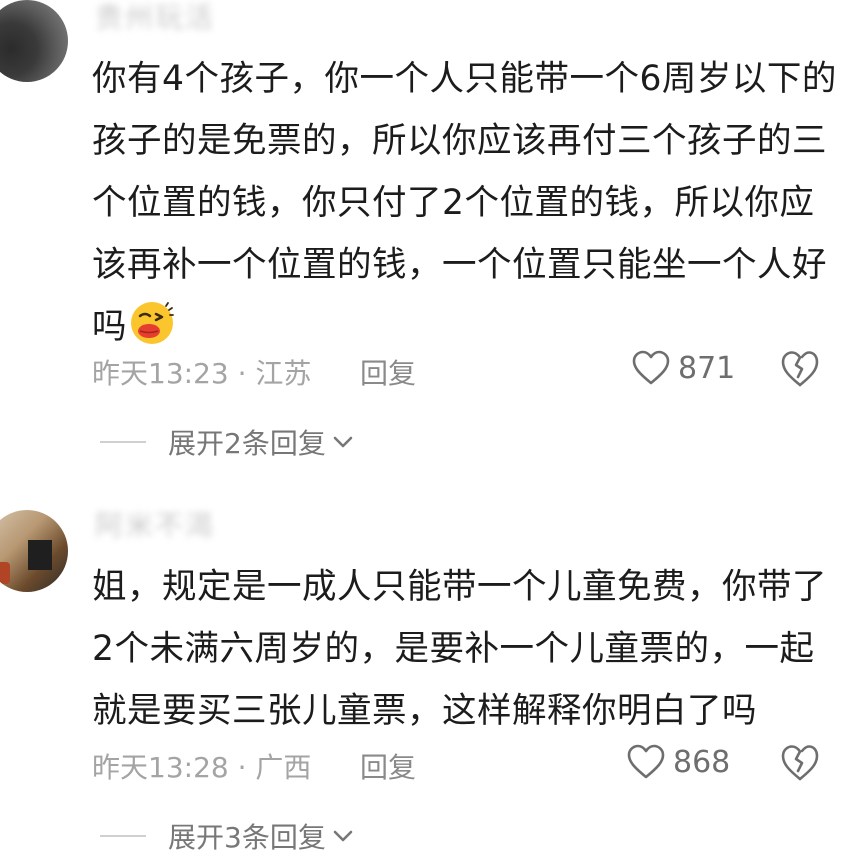 The height and width of the screenshot is (856, 855). I want to click on username: 贵州玩活, so click(155, 18).